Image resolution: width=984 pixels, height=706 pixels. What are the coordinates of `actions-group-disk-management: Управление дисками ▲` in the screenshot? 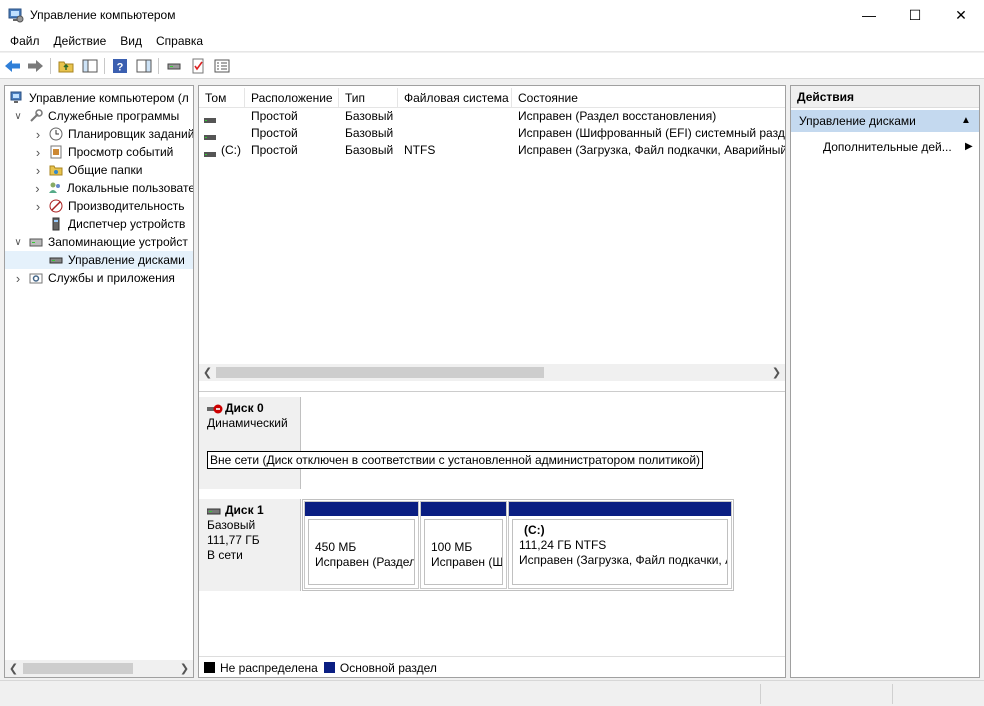 It's located at (885, 121).